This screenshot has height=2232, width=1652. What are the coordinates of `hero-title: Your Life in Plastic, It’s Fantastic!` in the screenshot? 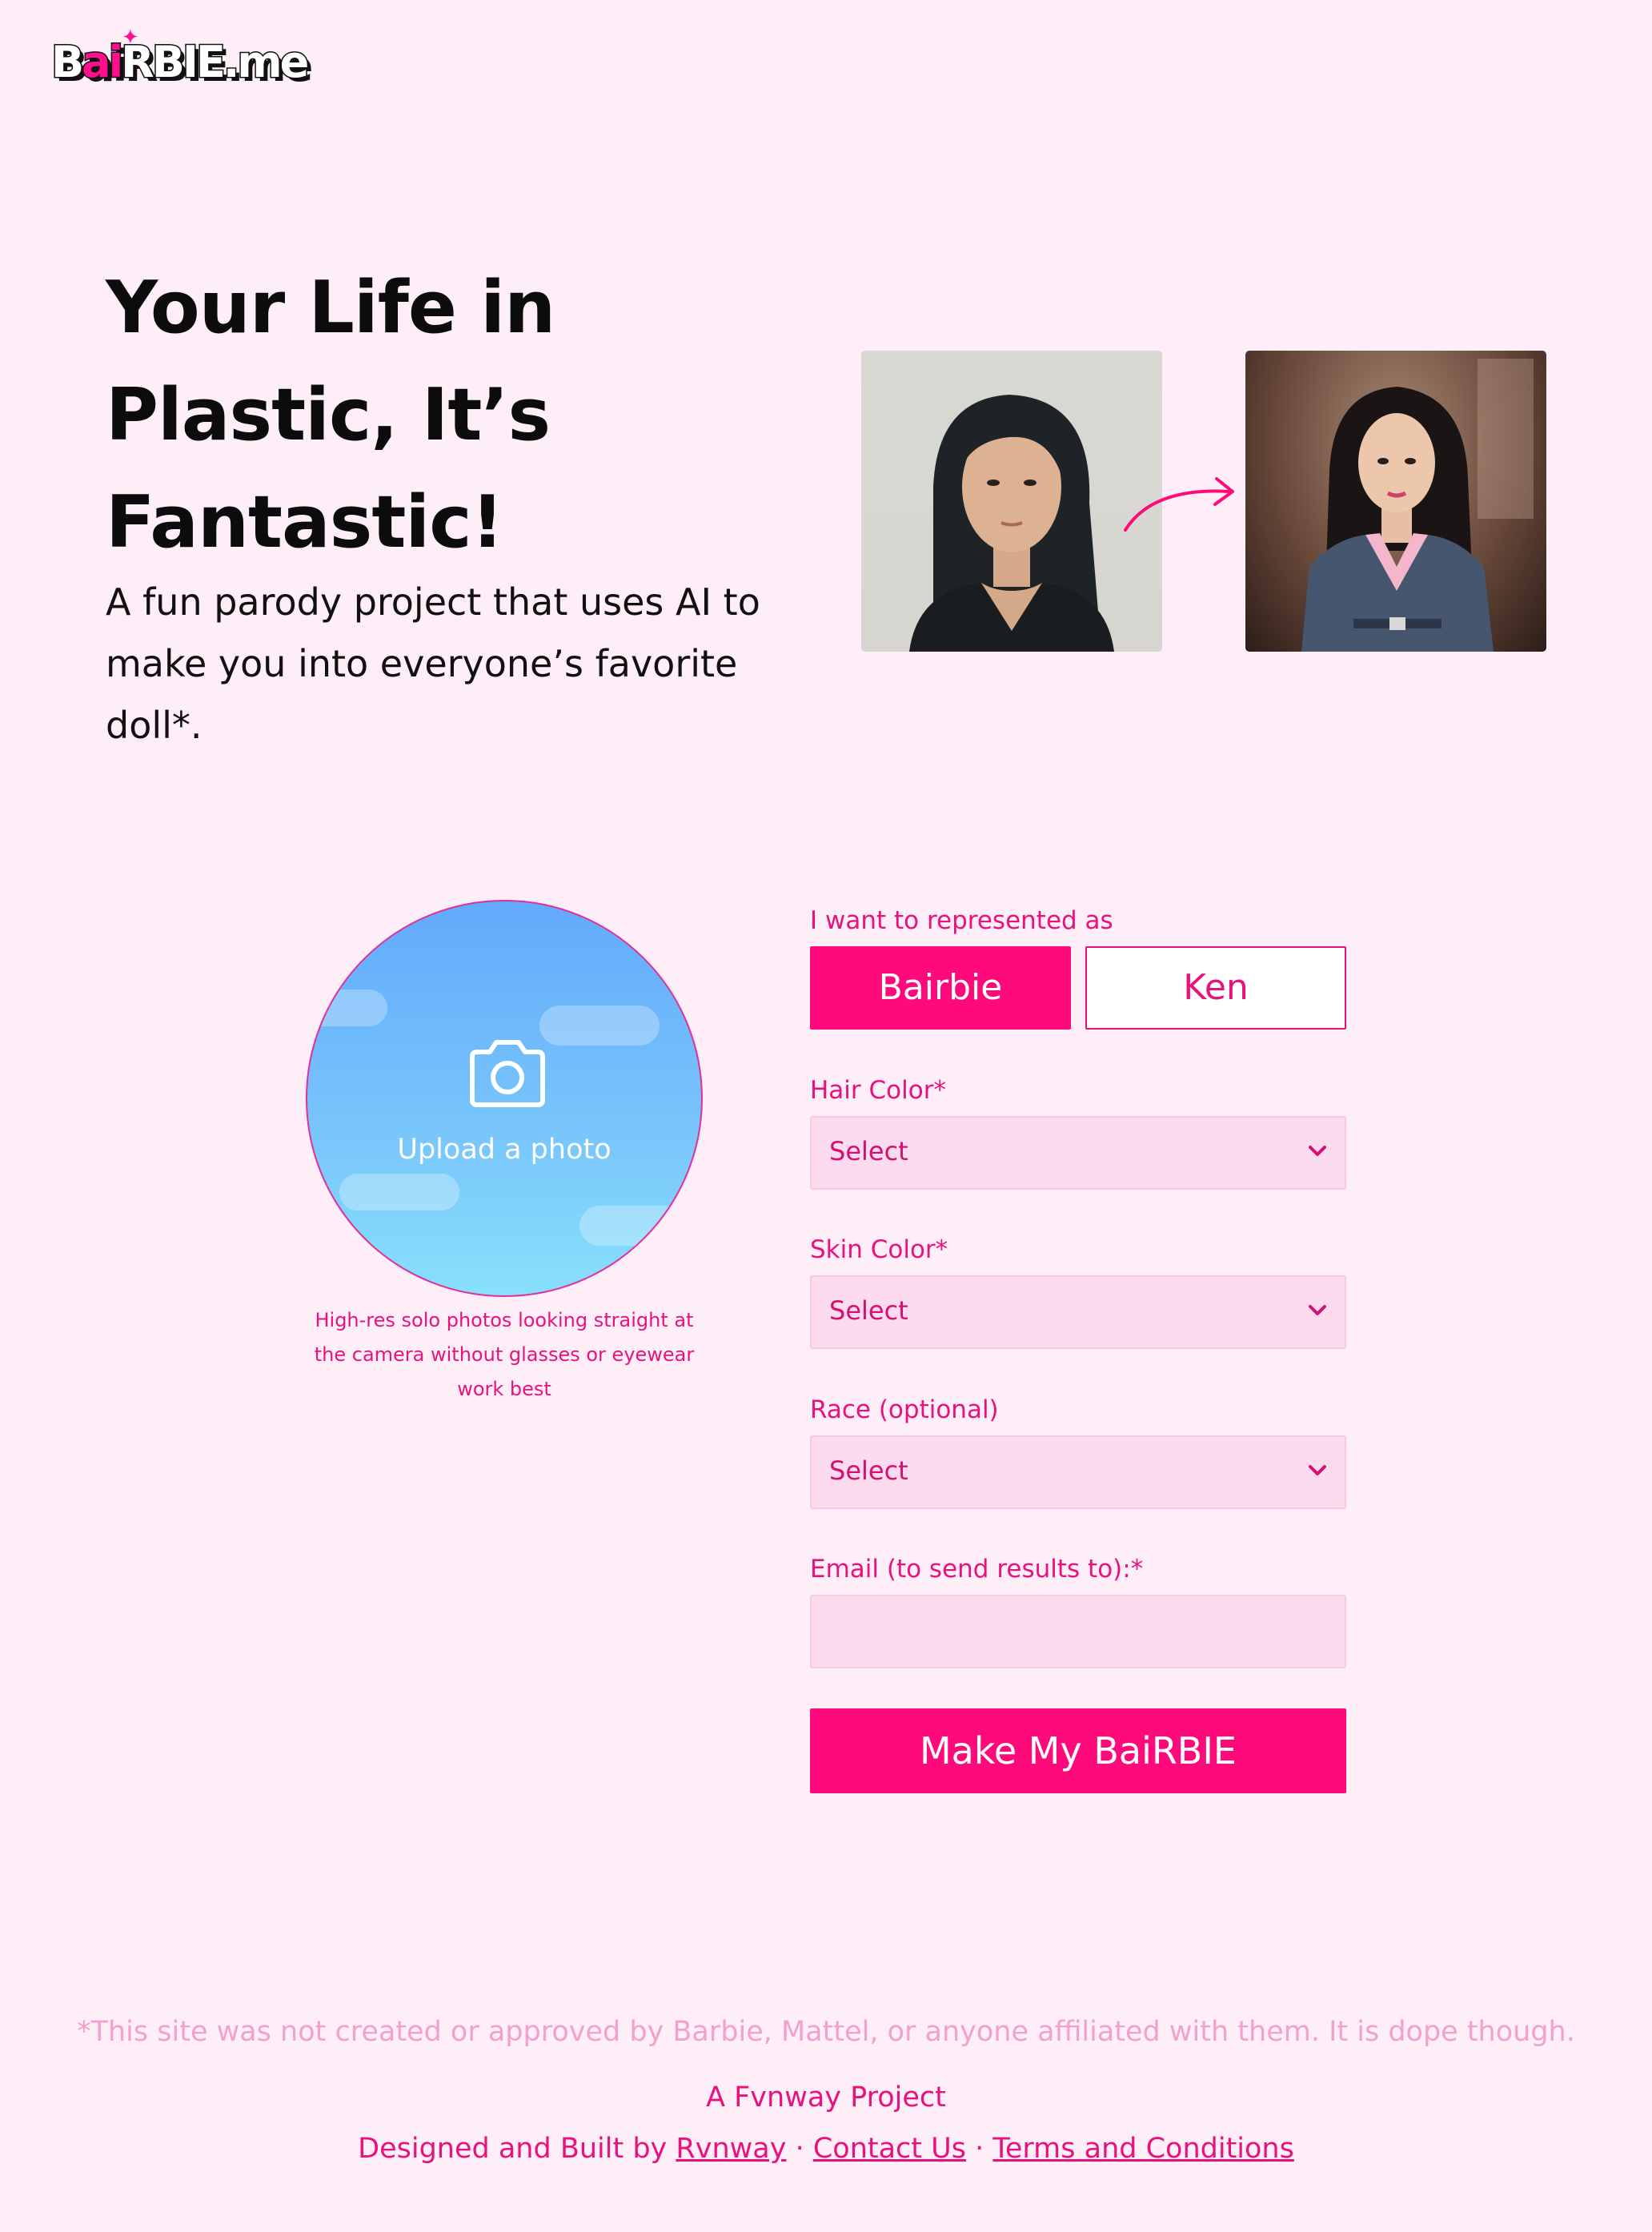 It's located at (330, 415).